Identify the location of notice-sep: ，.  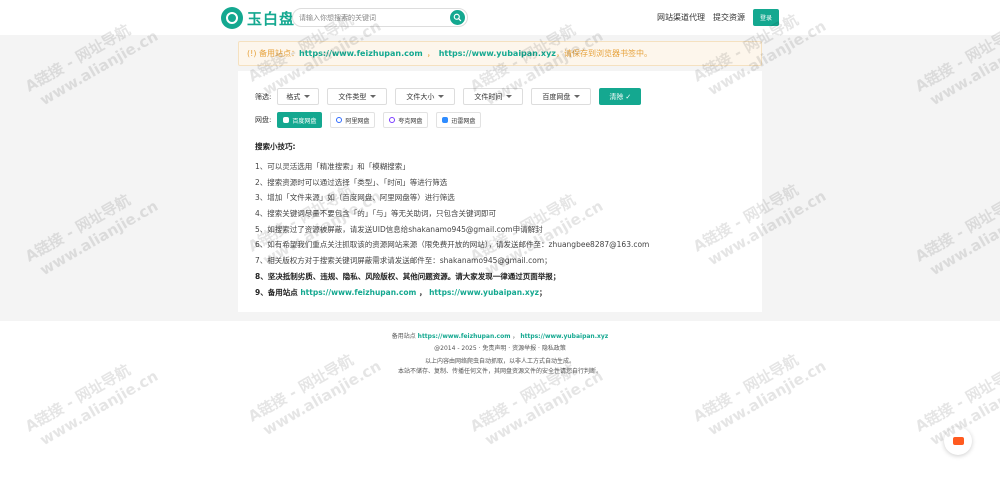
(430, 53).